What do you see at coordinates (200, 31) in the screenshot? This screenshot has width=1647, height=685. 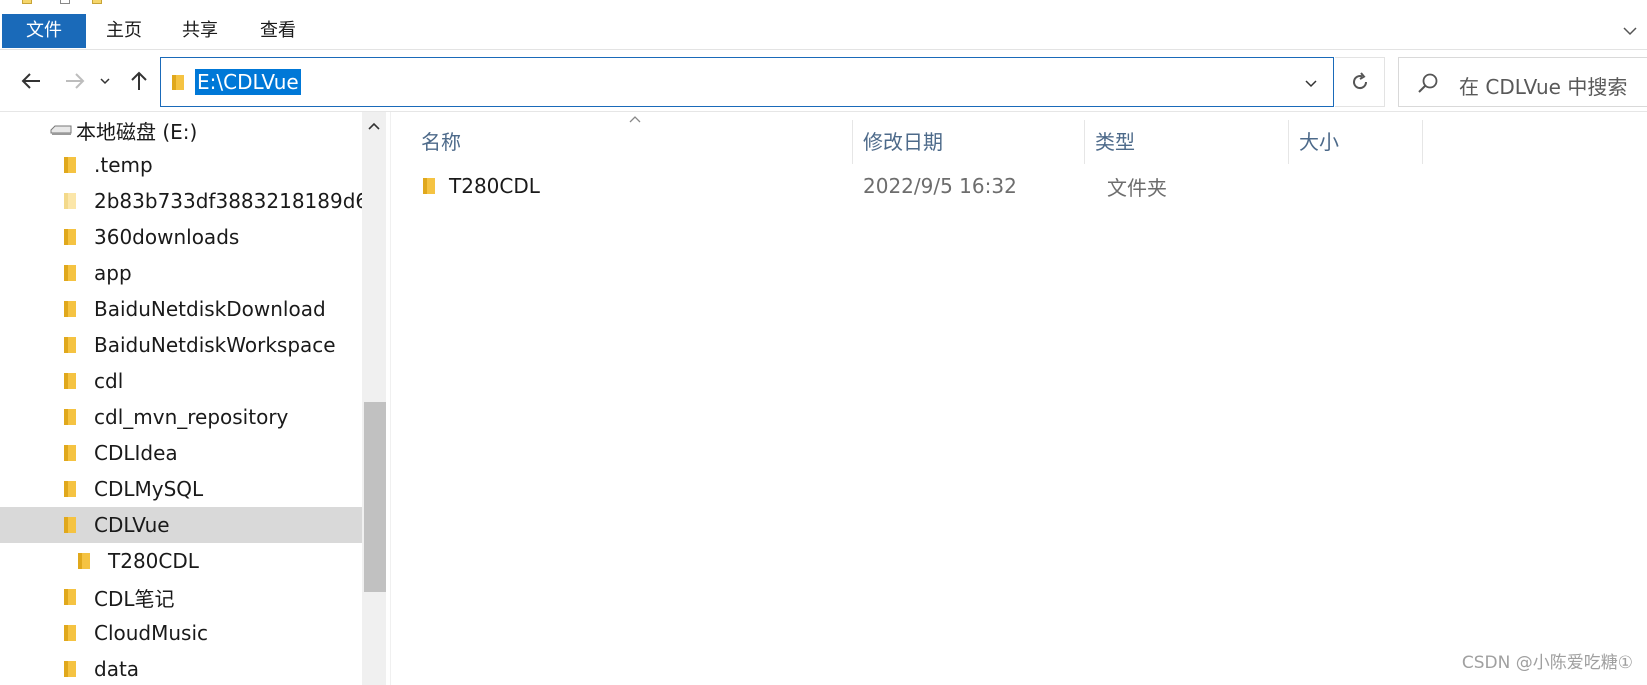 I see `tab-share: 共享` at bounding box center [200, 31].